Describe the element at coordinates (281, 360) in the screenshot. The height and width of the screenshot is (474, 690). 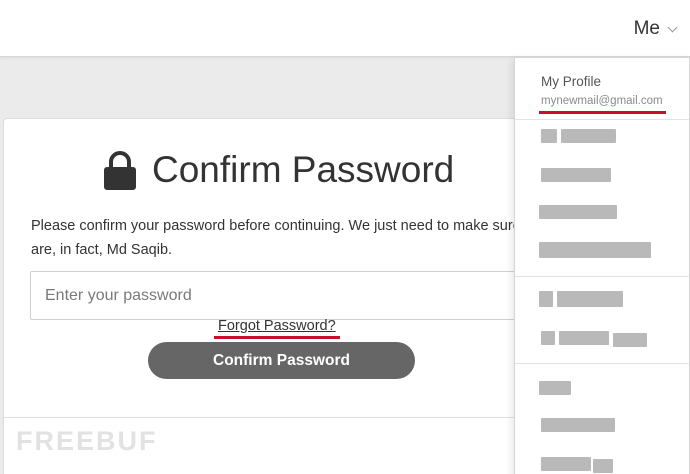
I see `confirm-password-button: Confirm Password` at that location.